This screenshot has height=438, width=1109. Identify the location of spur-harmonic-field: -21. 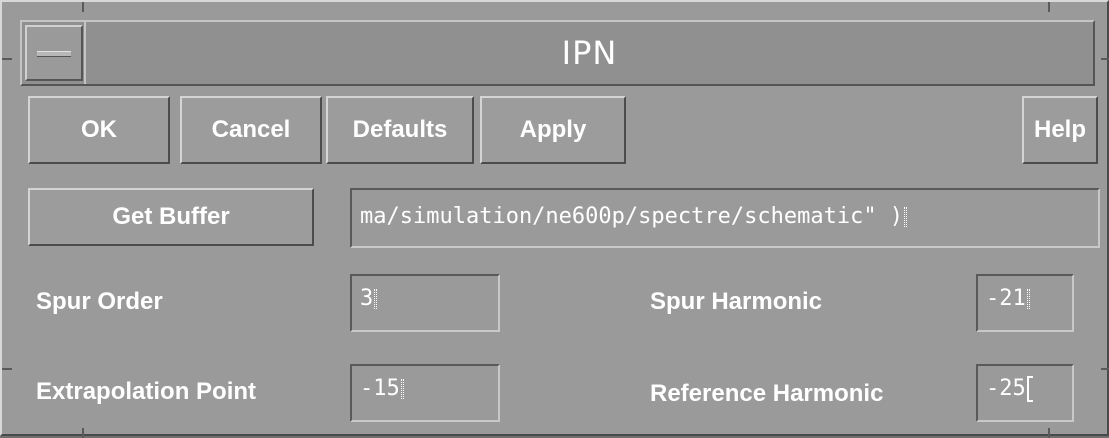
(1025, 303).